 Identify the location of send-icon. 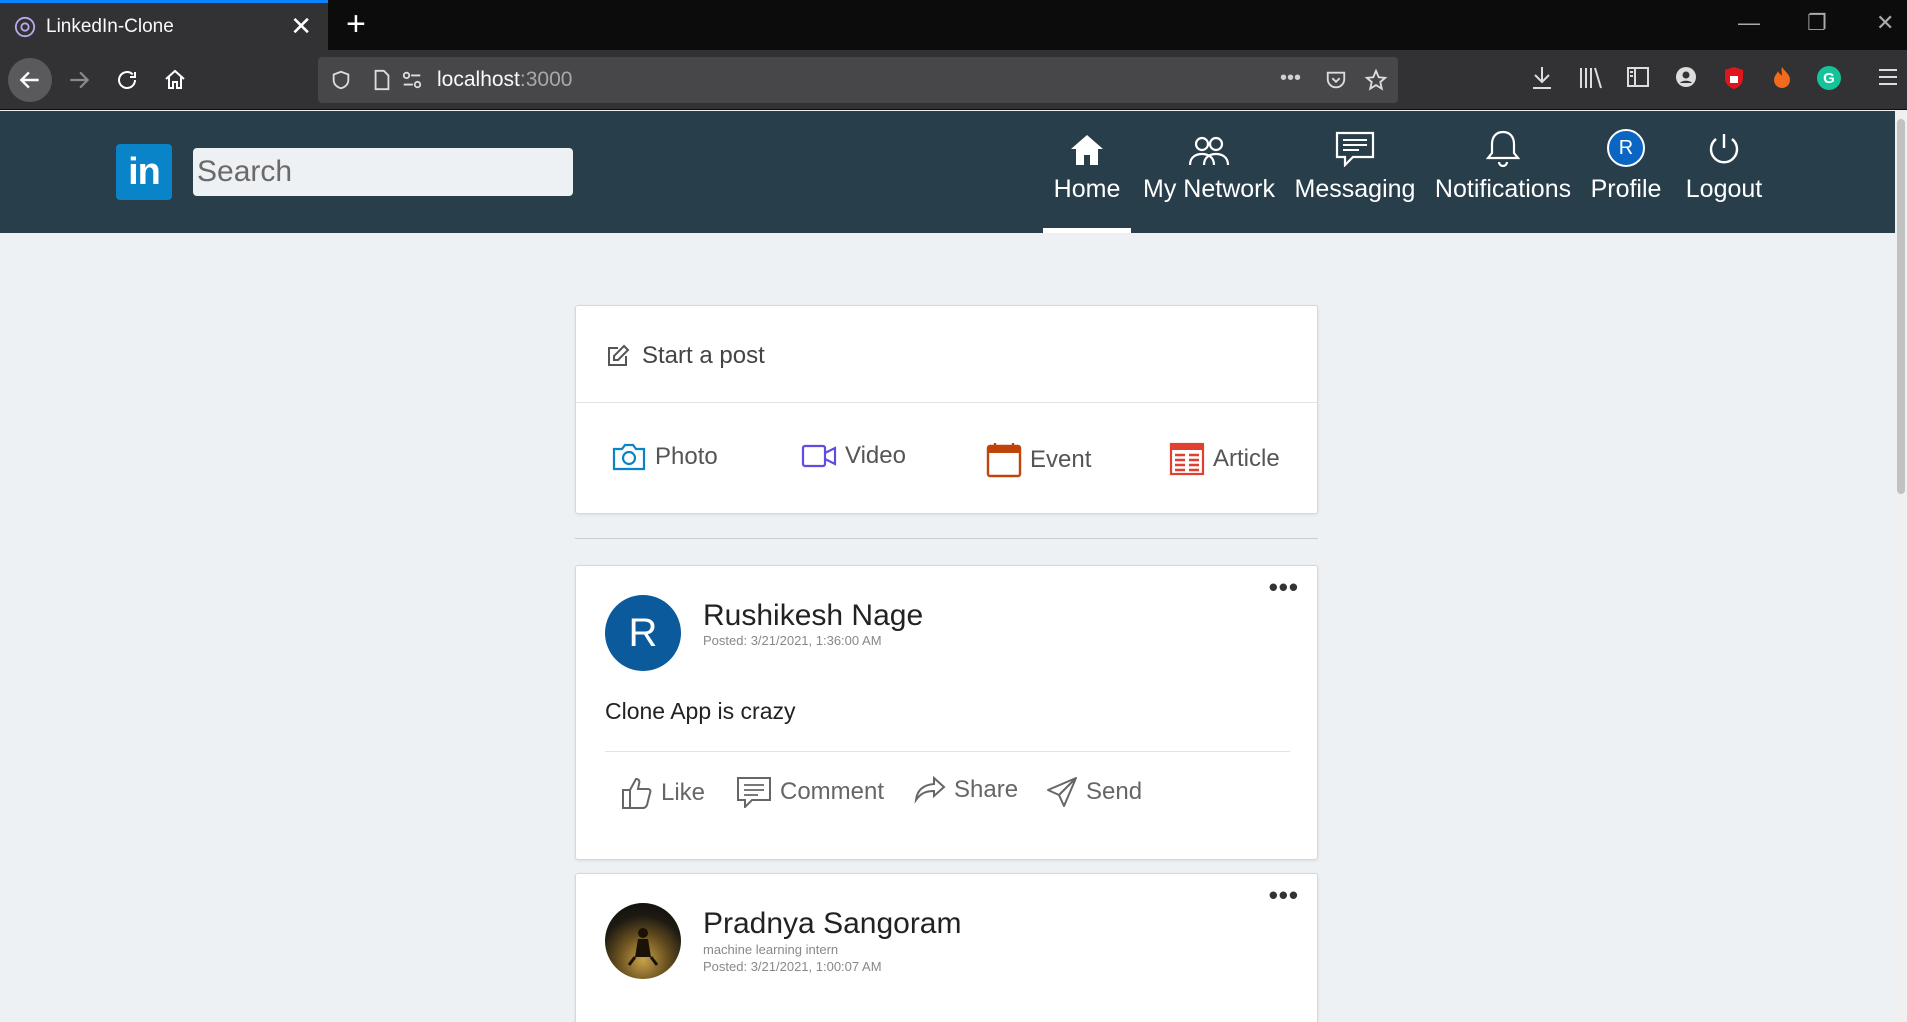
(1062, 792).